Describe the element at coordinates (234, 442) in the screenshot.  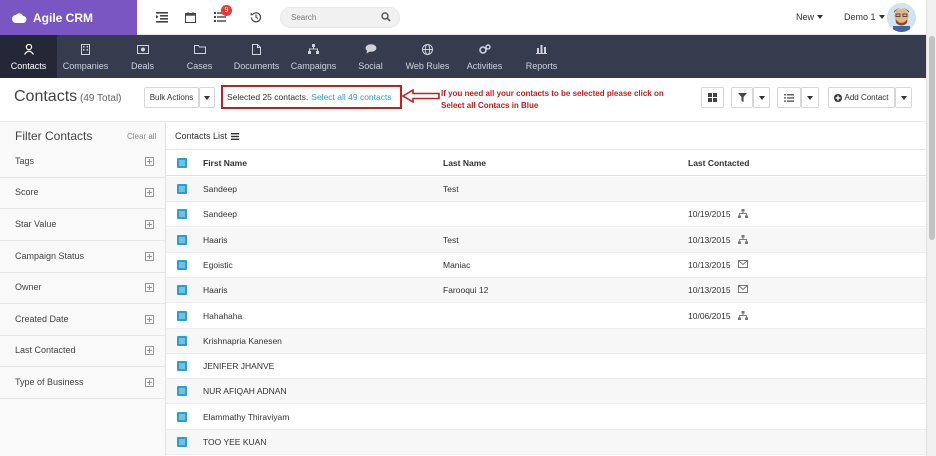
I see `cell-first-name: TOO YEE KUAN` at that location.